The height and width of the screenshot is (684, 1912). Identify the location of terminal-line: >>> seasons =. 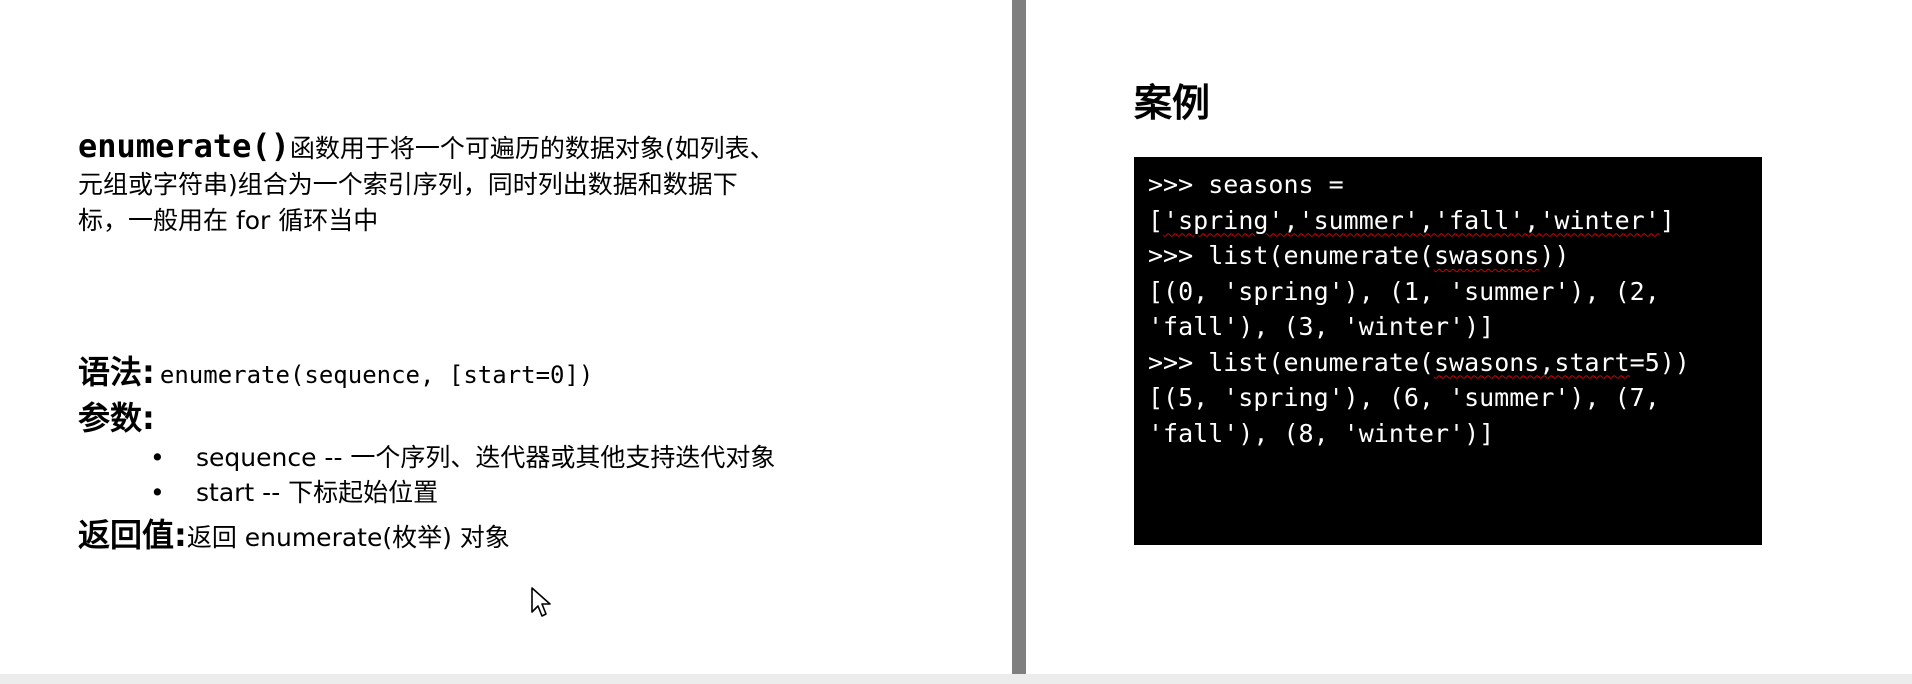
(1246, 184).